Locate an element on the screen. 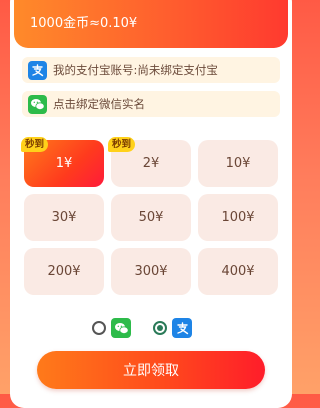 The height and width of the screenshot is (408, 320). amount-label: 100¥ is located at coordinates (238, 217).